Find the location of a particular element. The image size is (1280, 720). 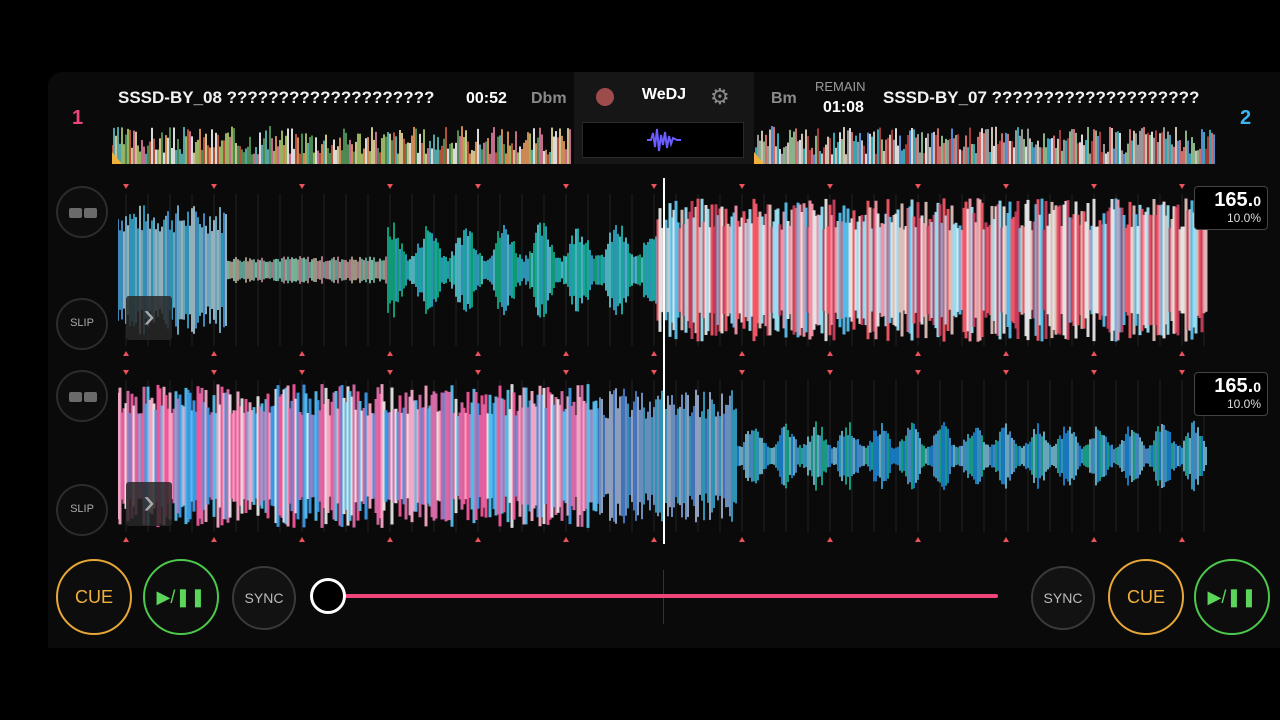

deck-1-overview-waveform is located at coordinates (342, 143).